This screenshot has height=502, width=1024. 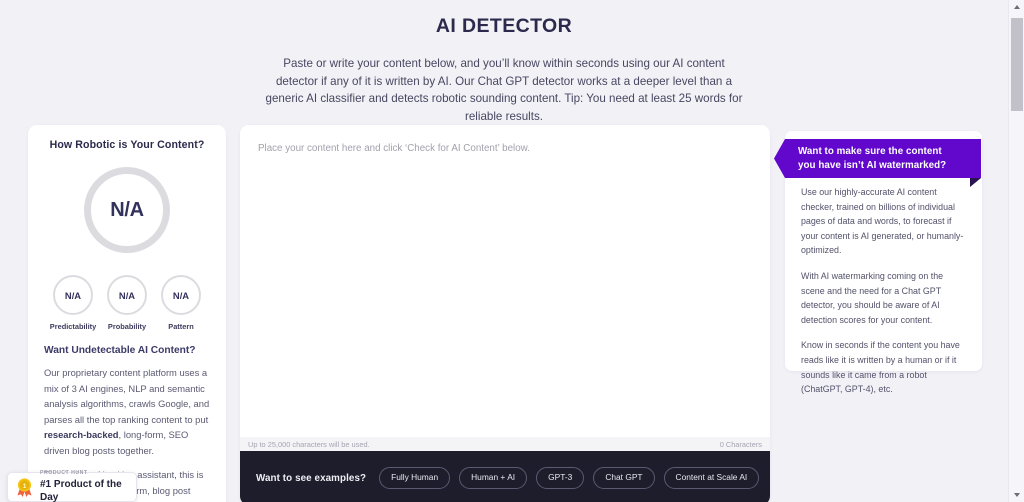 I want to click on examples-label: Want to see examples?, so click(x=311, y=478).